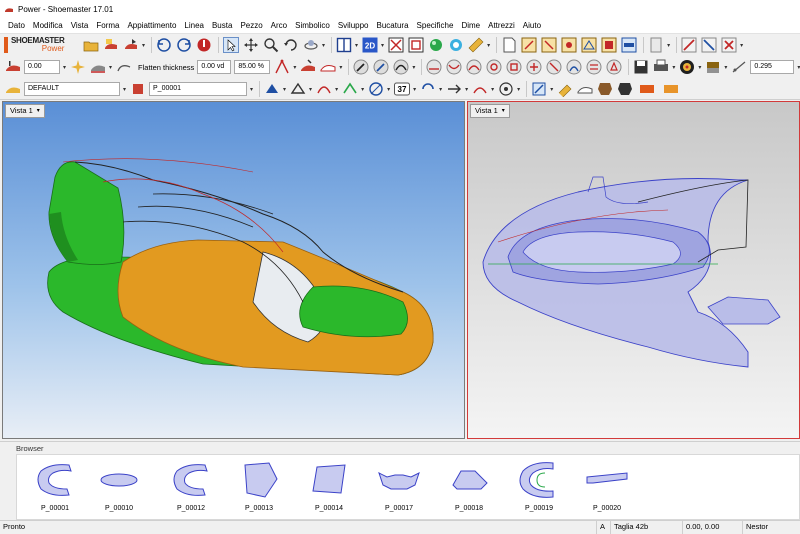 The image size is (800, 534). Describe the element at coordinates (594, 67) in the screenshot. I see `shape-tool-9-icon` at that location.